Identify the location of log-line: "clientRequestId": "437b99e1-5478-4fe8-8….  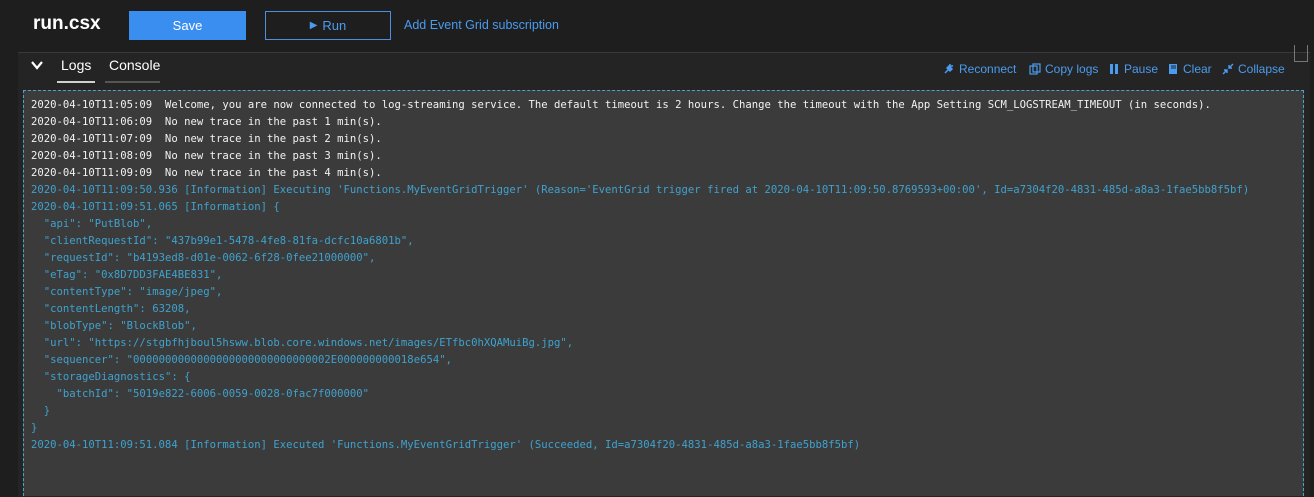
(222, 241).